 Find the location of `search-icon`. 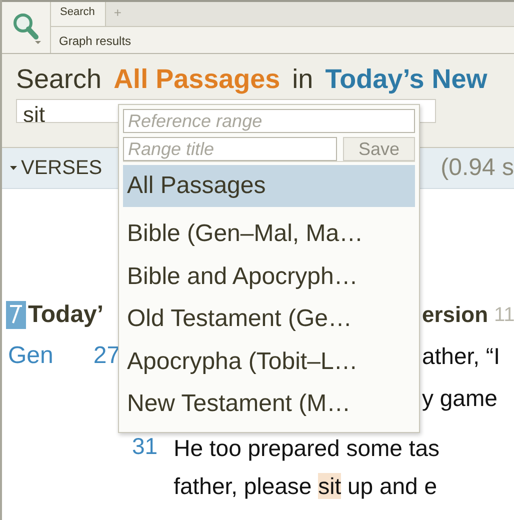

search-icon is located at coordinates (26, 27).